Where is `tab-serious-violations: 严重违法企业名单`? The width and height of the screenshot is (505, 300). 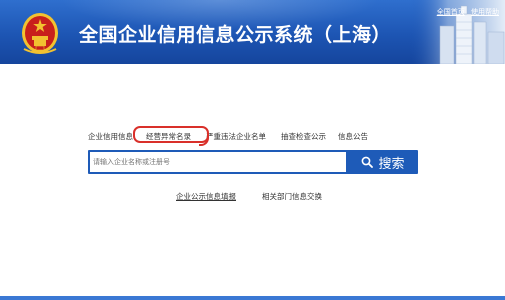
tab-serious-violations: 严重违法企业名单 is located at coordinates (236, 136).